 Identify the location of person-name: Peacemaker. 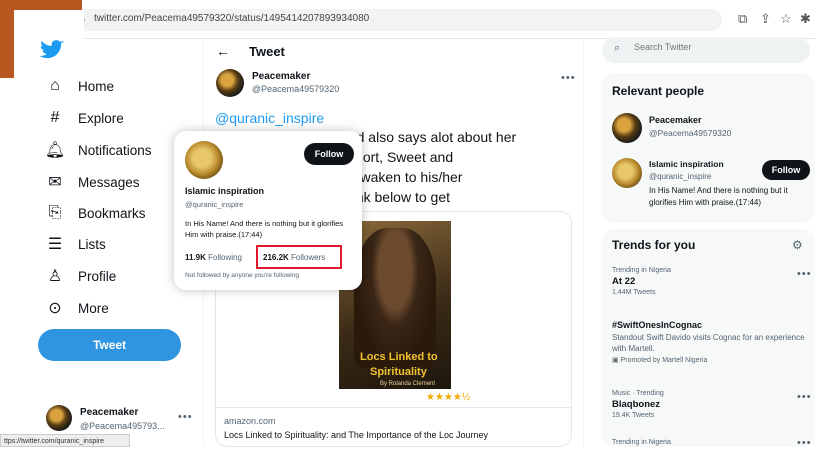
(675, 120).